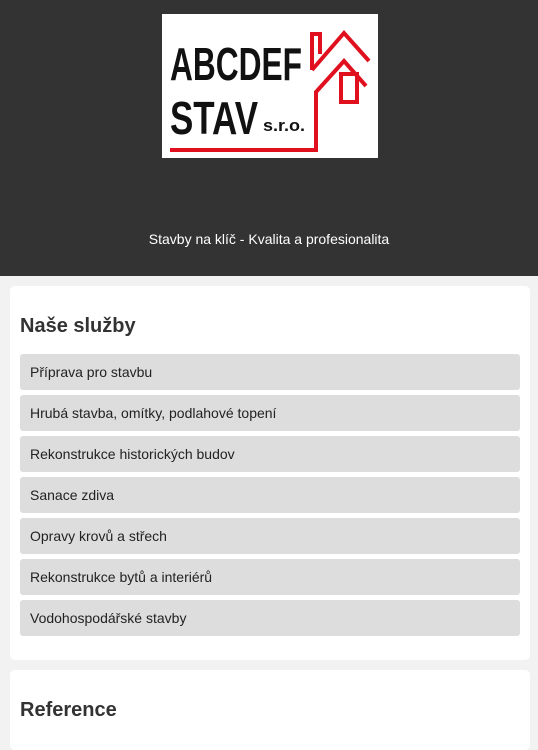  What do you see at coordinates (270, 372) in the screenshot?
I see `service-item-priprava: Příprava pro stavbu` at bounding box center [270, 372].